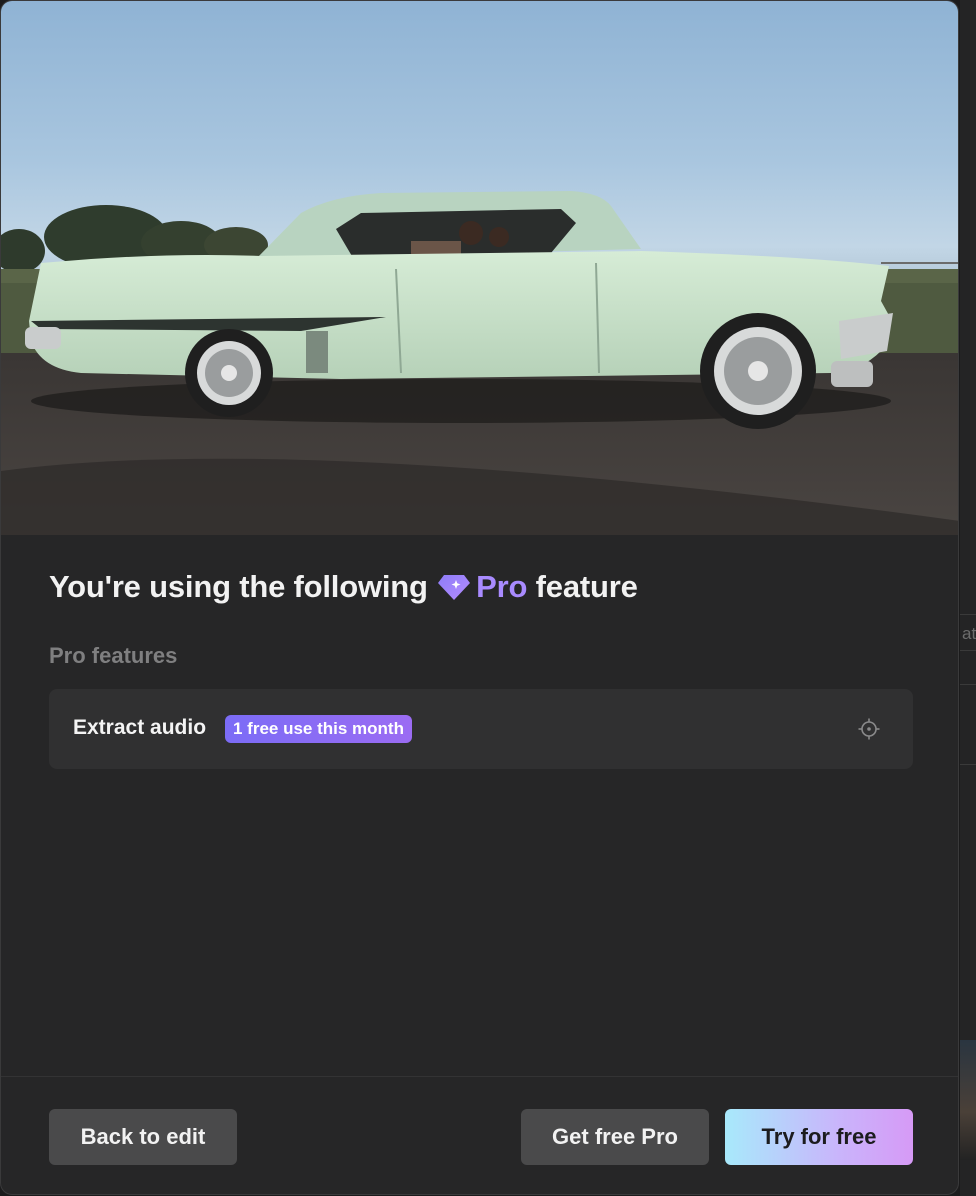 This screenshot has height=1196, width=976. I want to click on dialog-title: You're using the following Pro feature, so click(343, 588).